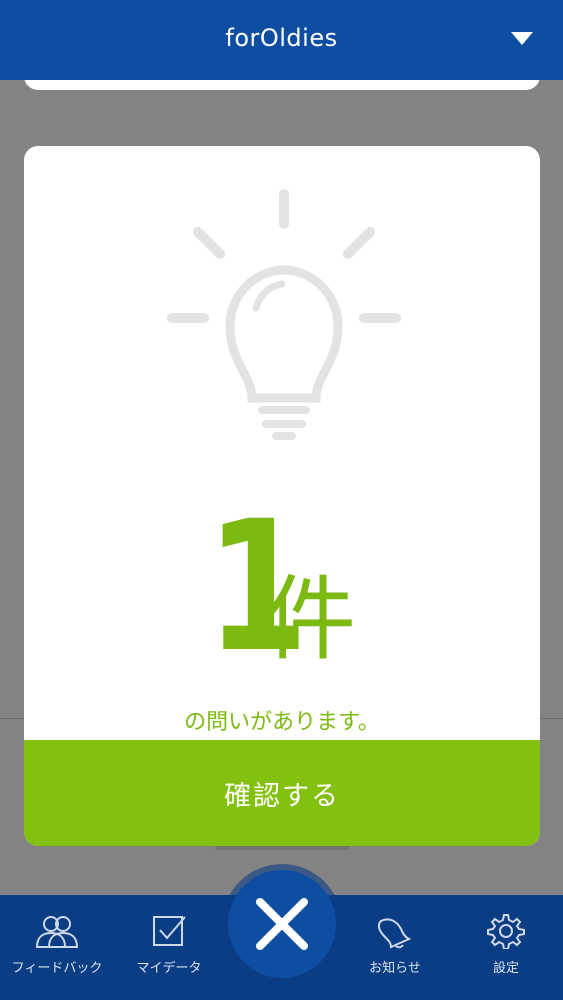 The width and height of the screenshot is (563, 1000). I want to click on confirm-button: 確認する, so click(282, 793).